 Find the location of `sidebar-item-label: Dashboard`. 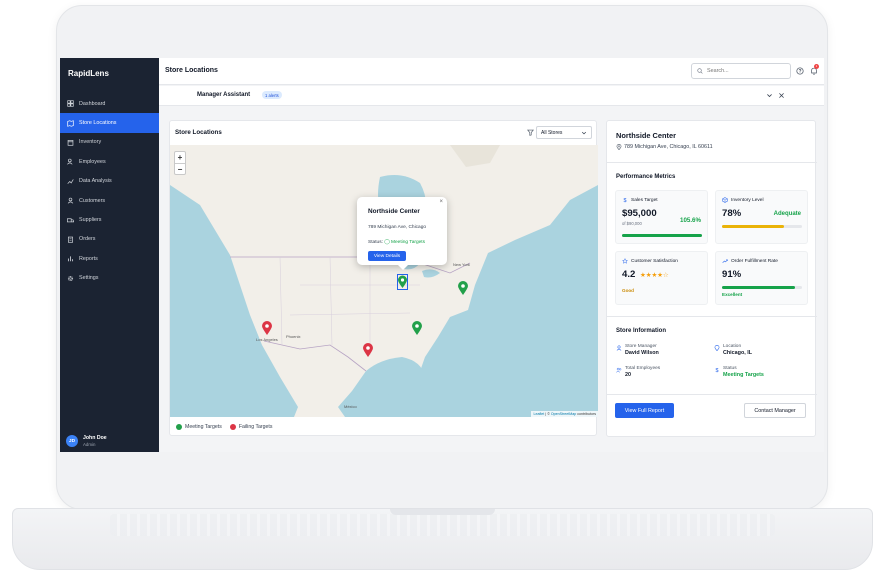

sidebar-item-label: Dashboard is located at coordinates (92, 103).